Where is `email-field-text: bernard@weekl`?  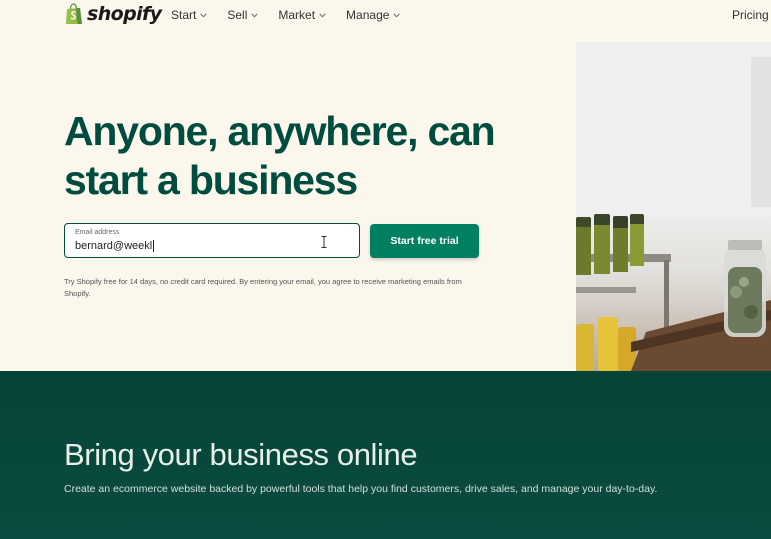 email-field-text: bernard@weekl is located at coordinates (114, 246).